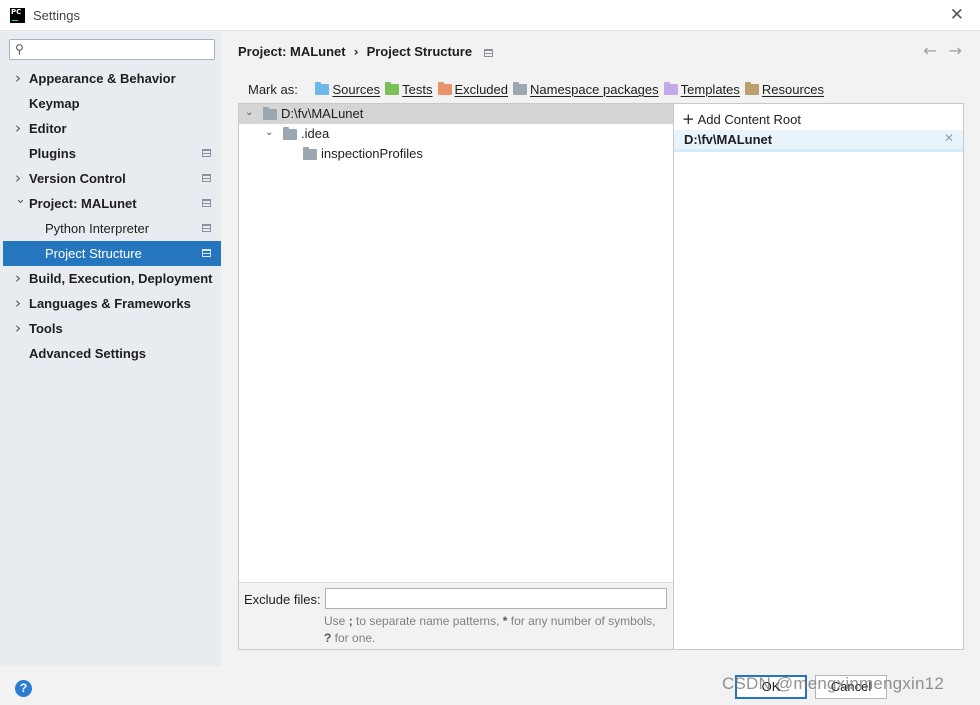 This screenshot has height=705, width=980. Describe the element at coordinates (48, 128) in the screenshot. I see `sidebar-item-label: Editor` at that location.